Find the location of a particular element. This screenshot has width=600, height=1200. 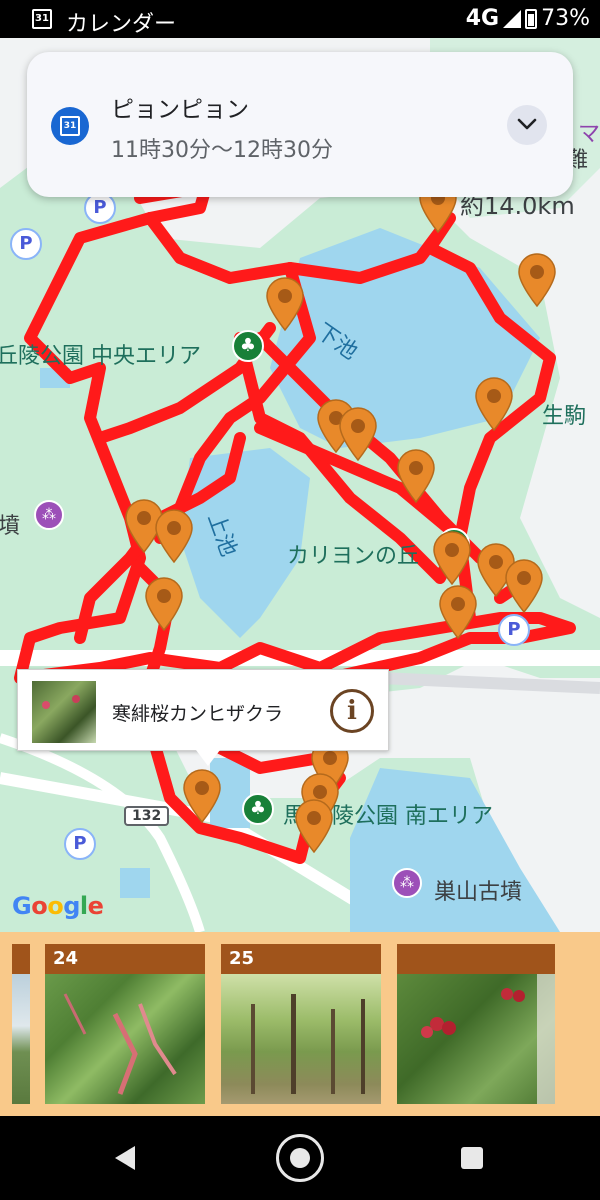

info-icon: i is located at coordinates (352, 711).